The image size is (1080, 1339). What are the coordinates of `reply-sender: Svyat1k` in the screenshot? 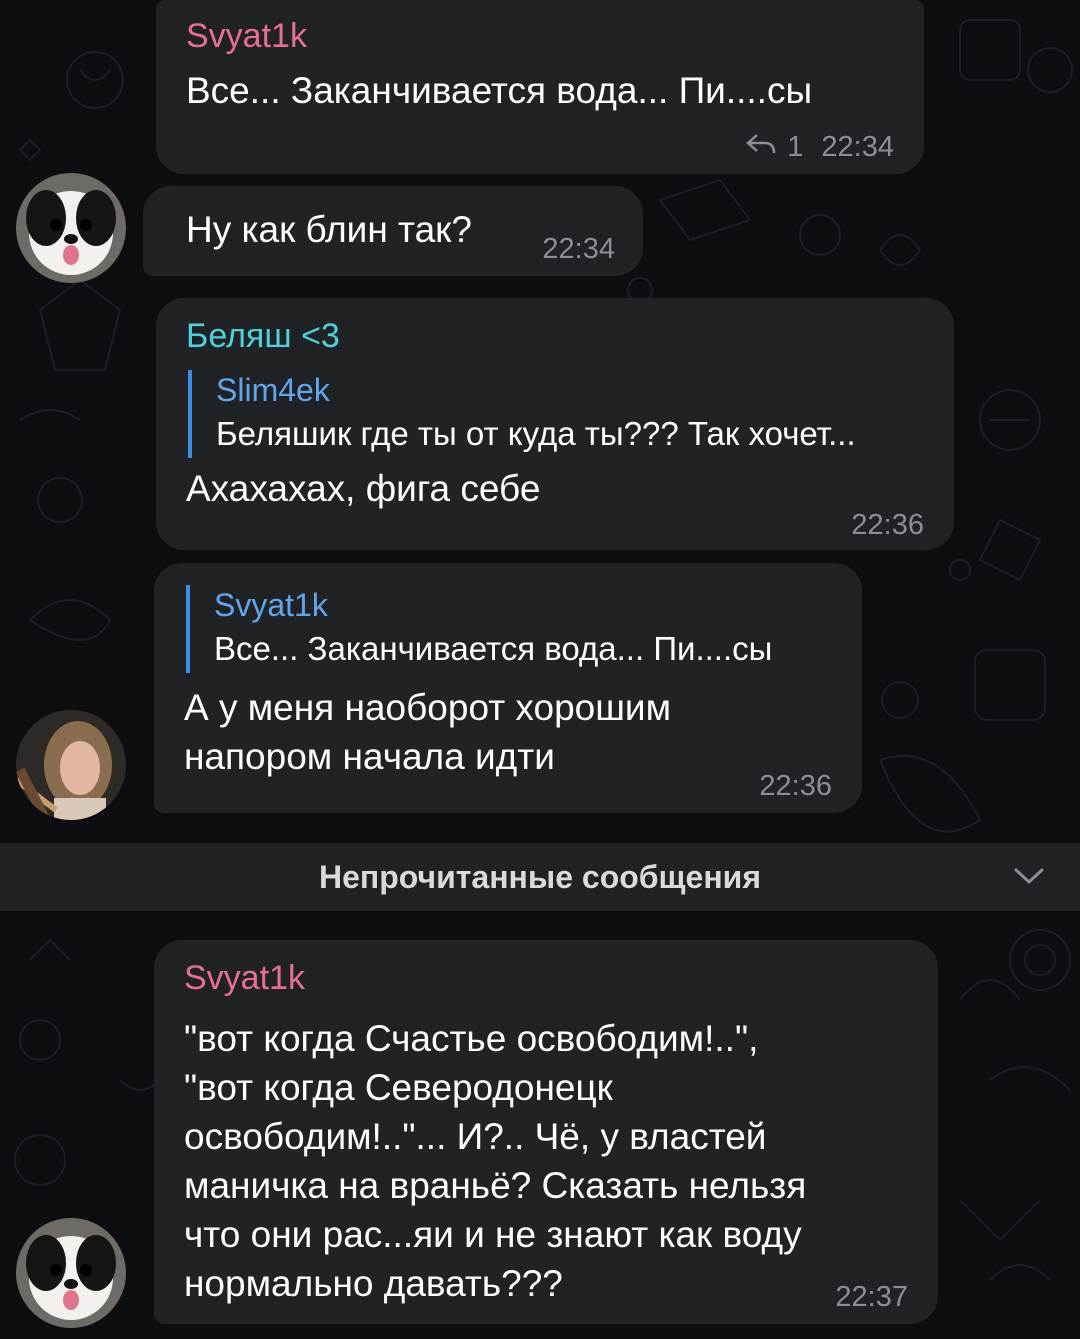 It's located at (271, 605).